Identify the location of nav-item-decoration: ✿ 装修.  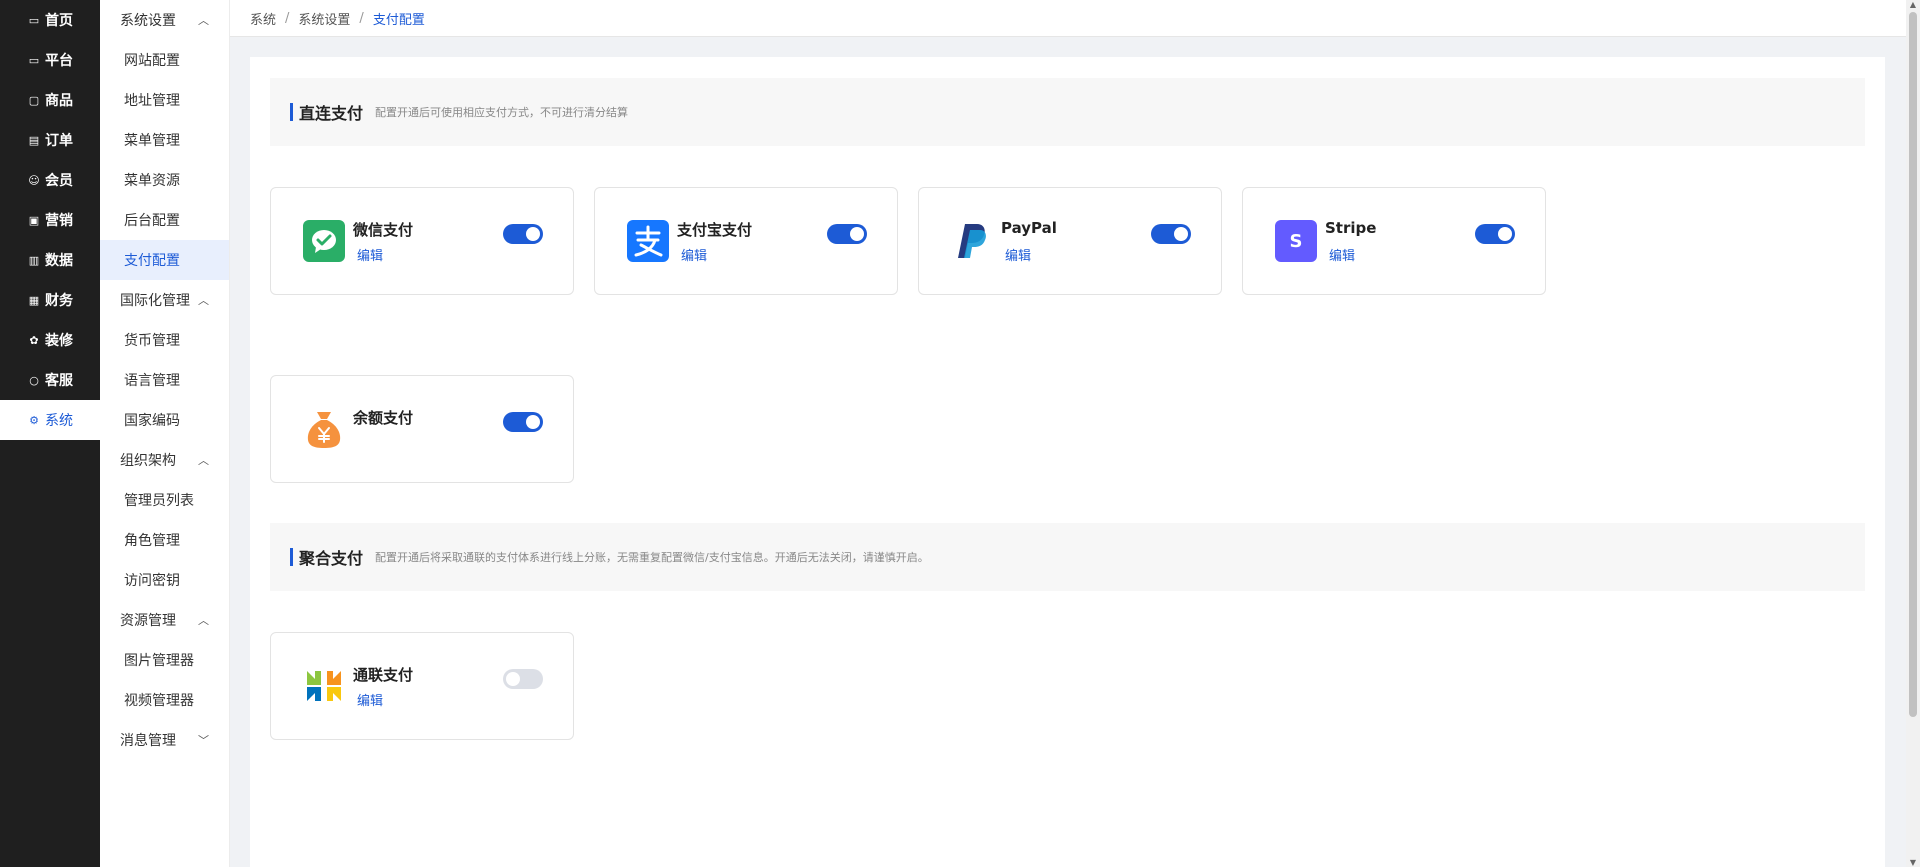
(50, 340).